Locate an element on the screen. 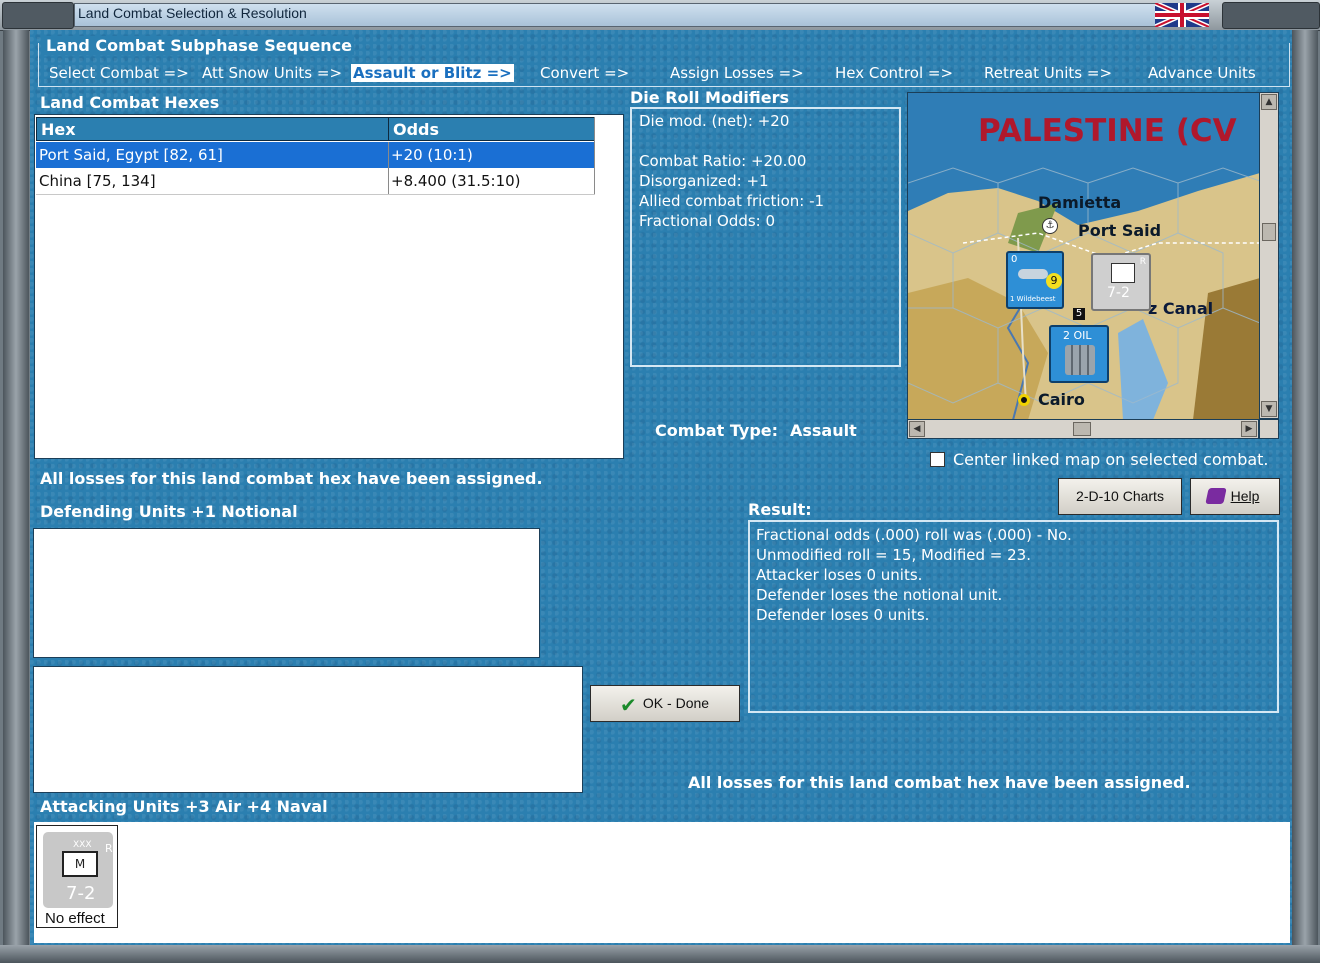 This screenshot has width=1320, height=963. mechanized-unit-icon: M is located at coordinates (80, 864).